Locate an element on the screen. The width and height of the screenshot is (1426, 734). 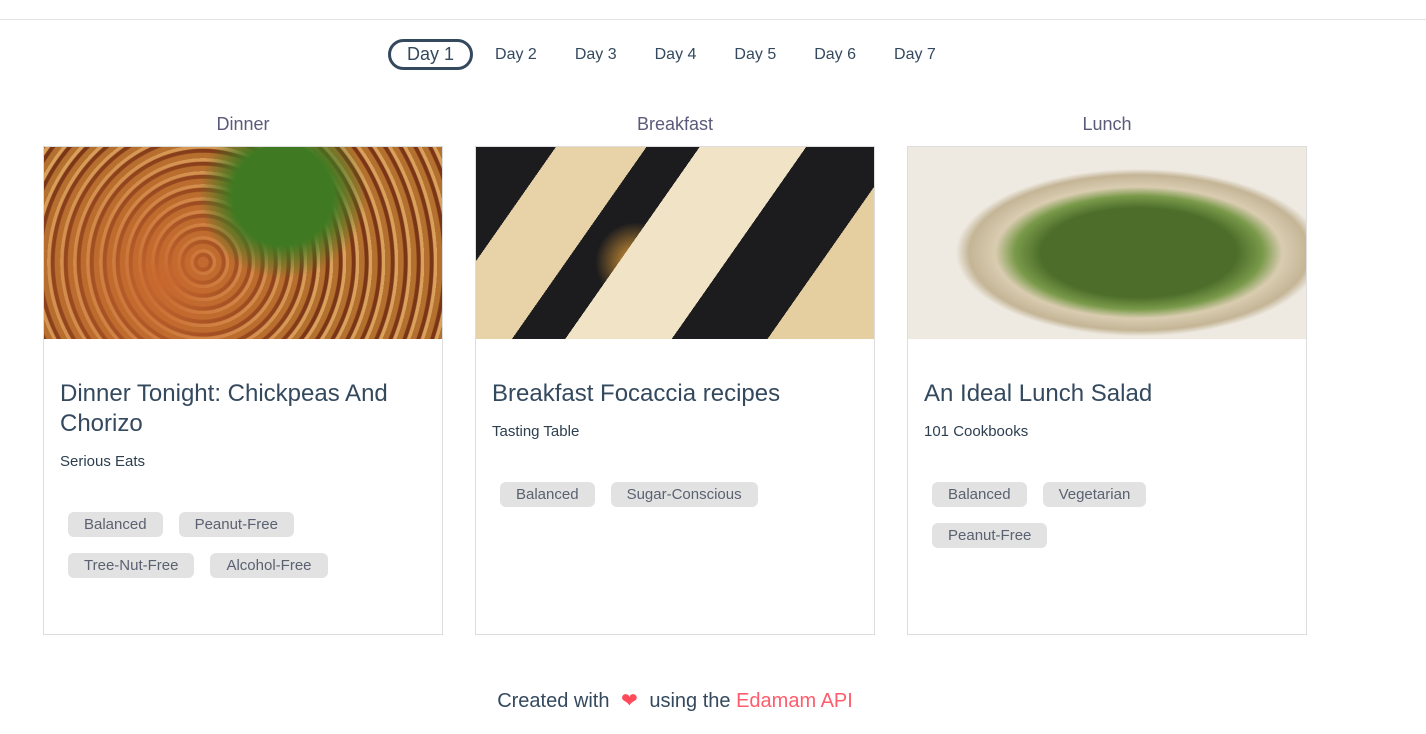
footer: Created with ❤ using the Edamam API is located at coordinates (675, 700).